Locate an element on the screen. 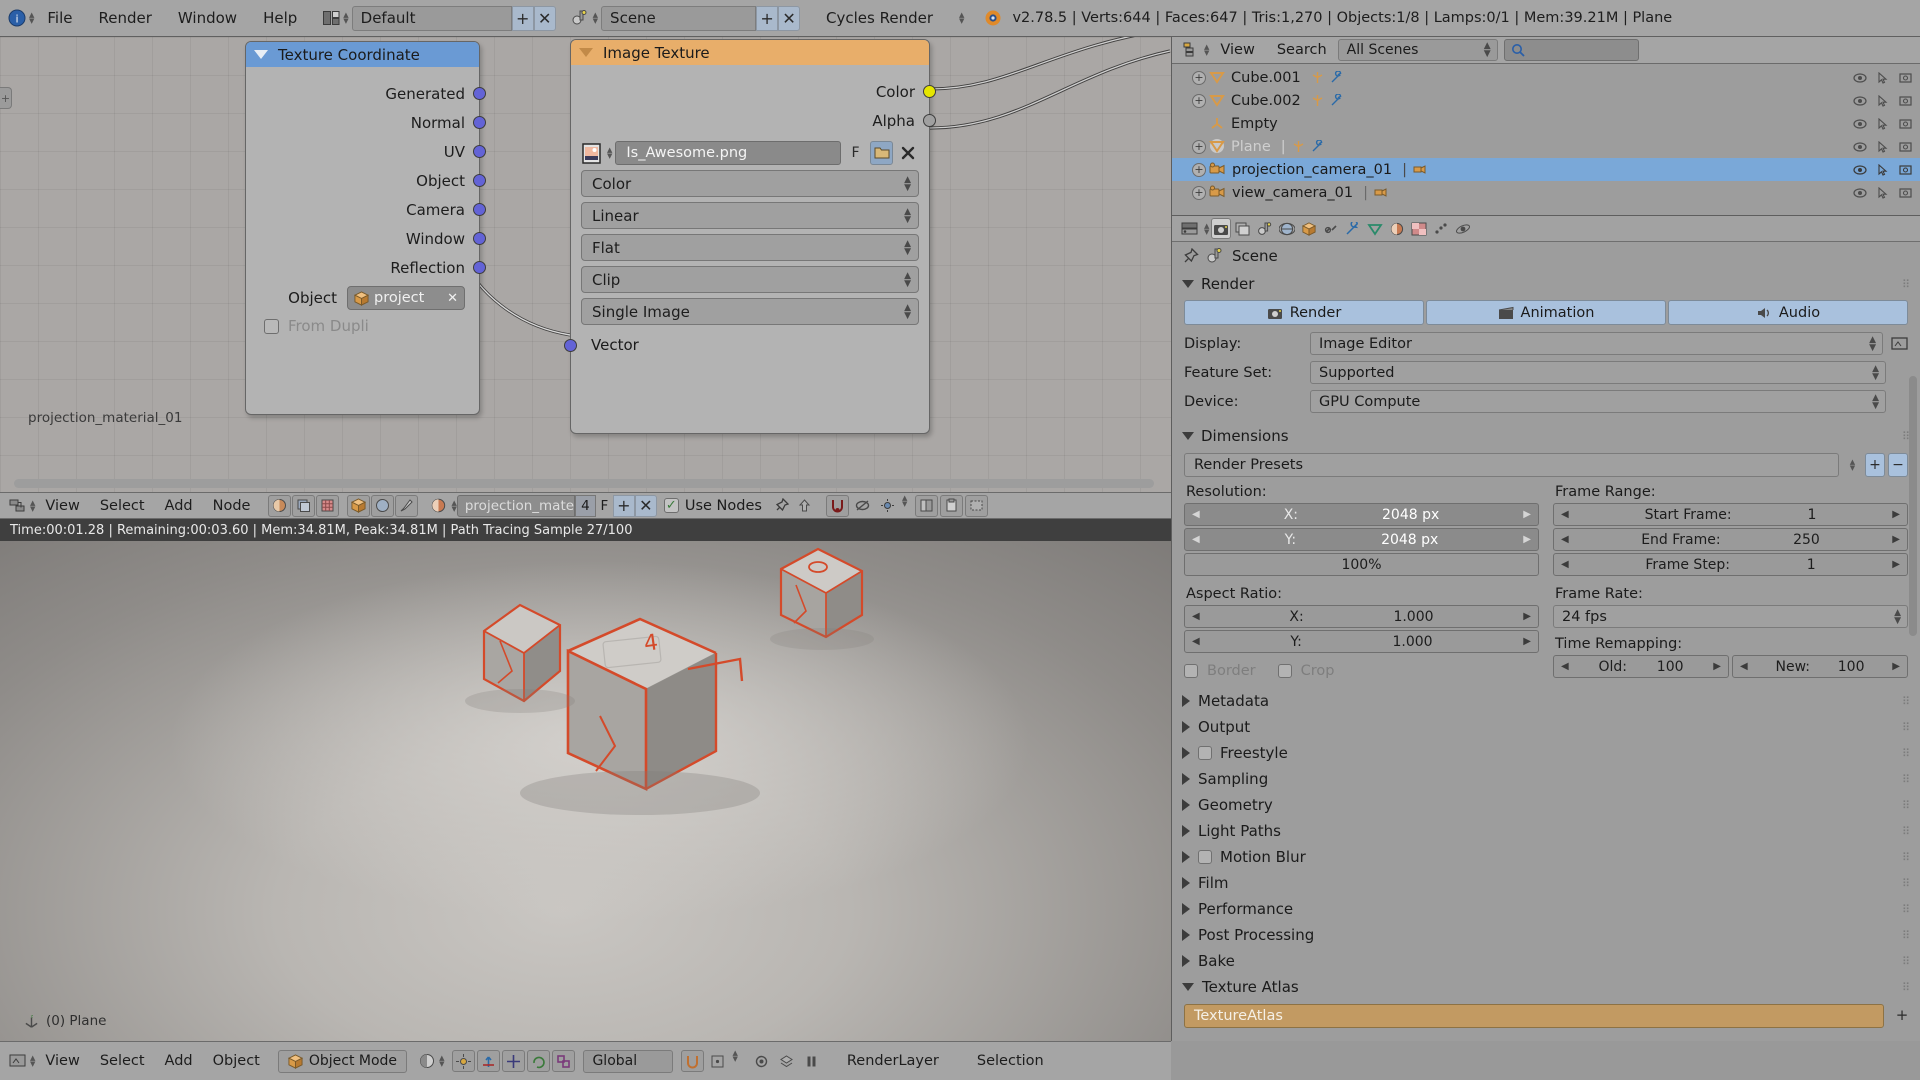 This screenshot has height=1080, width=1920. shader-type-world-icon is located at coordinates (304, 505).